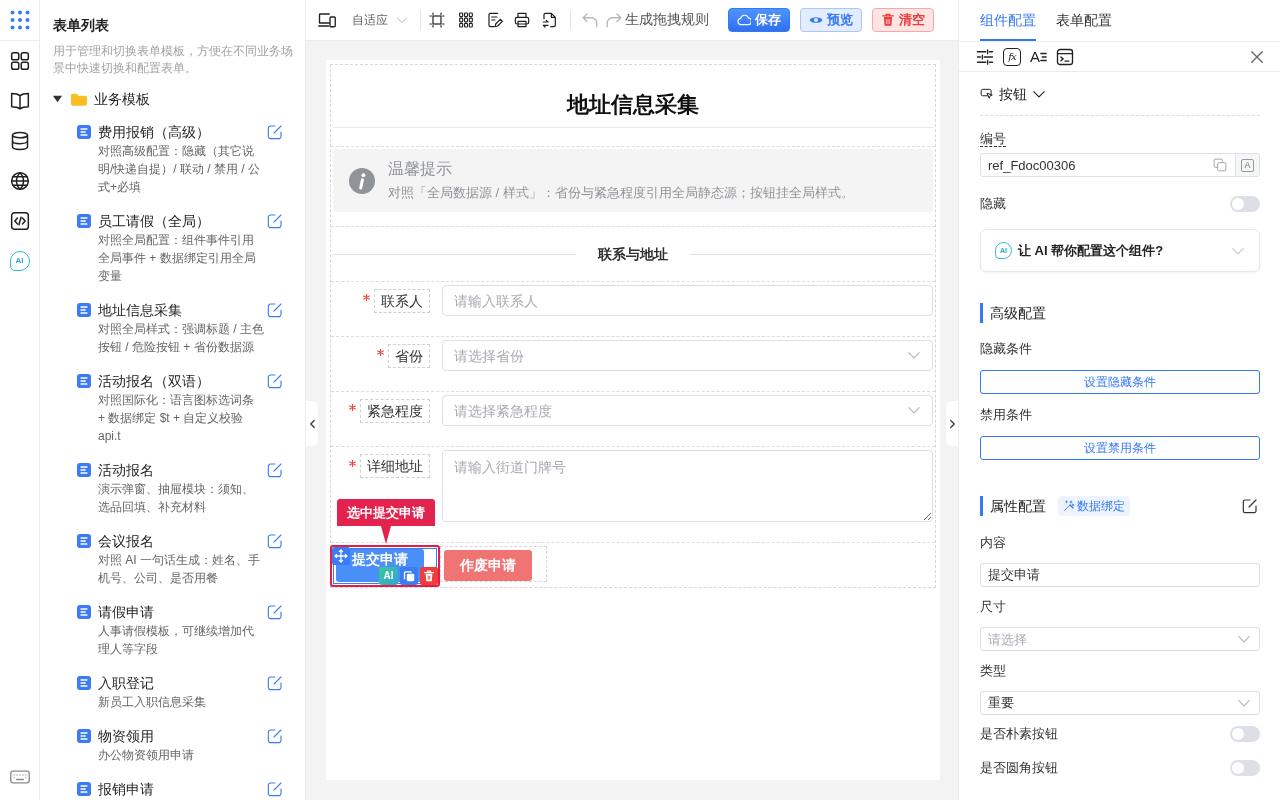  I want to click on template-title: 请假申请, so click(181, 612).